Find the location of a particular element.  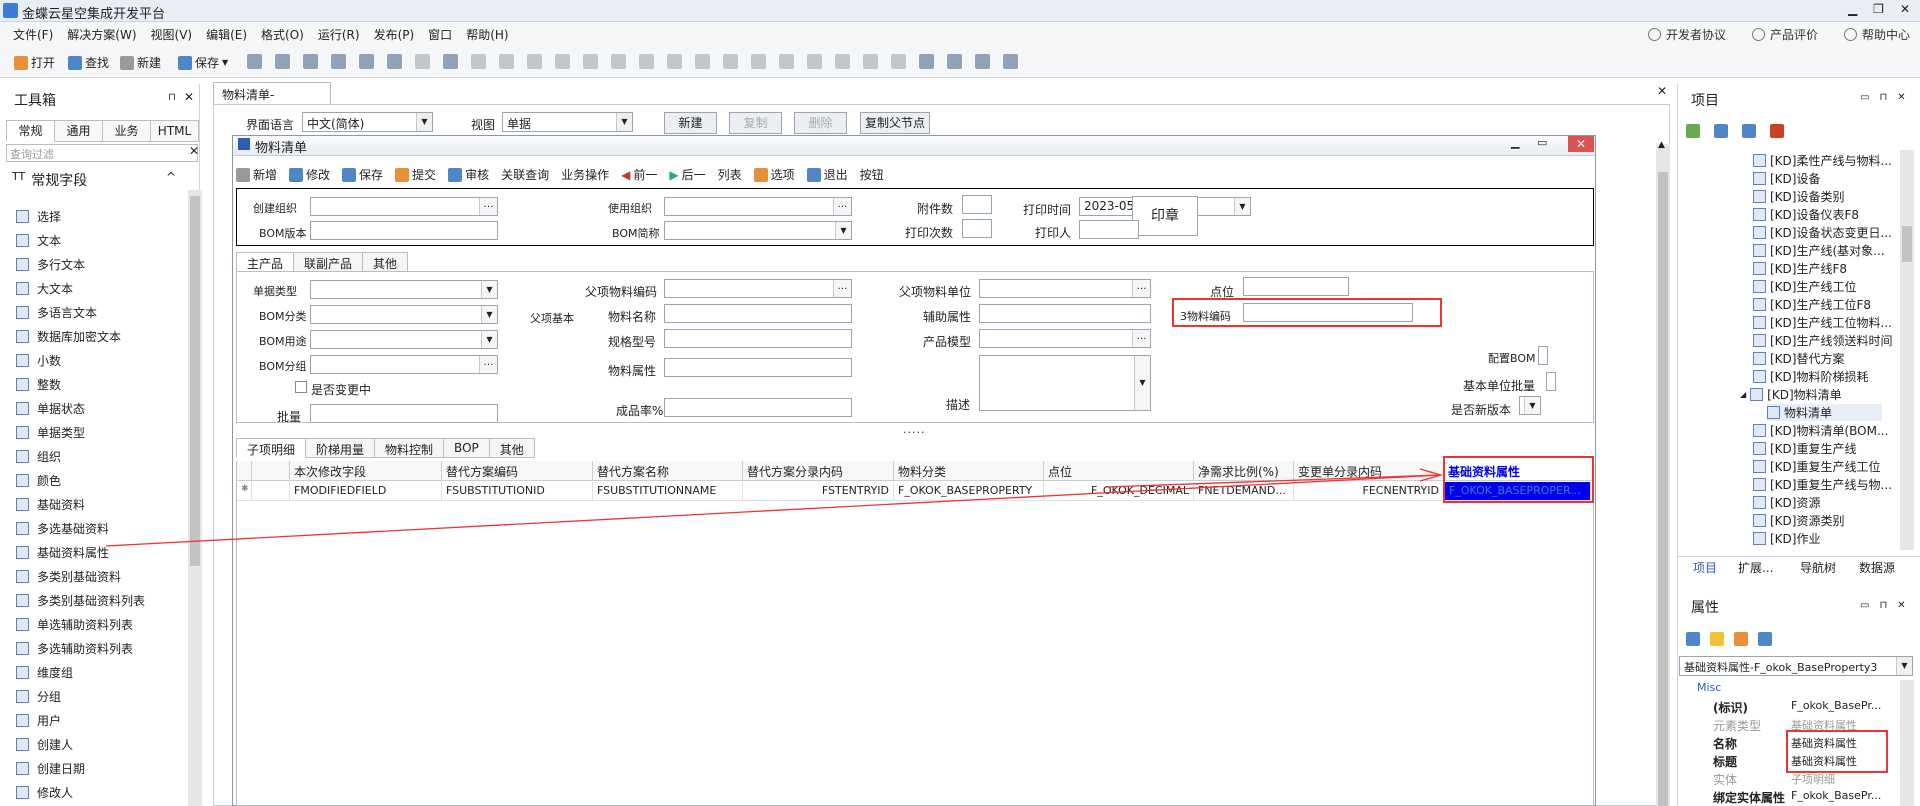

project-close-icon: ✕ is located at coordinates (1901, 97).